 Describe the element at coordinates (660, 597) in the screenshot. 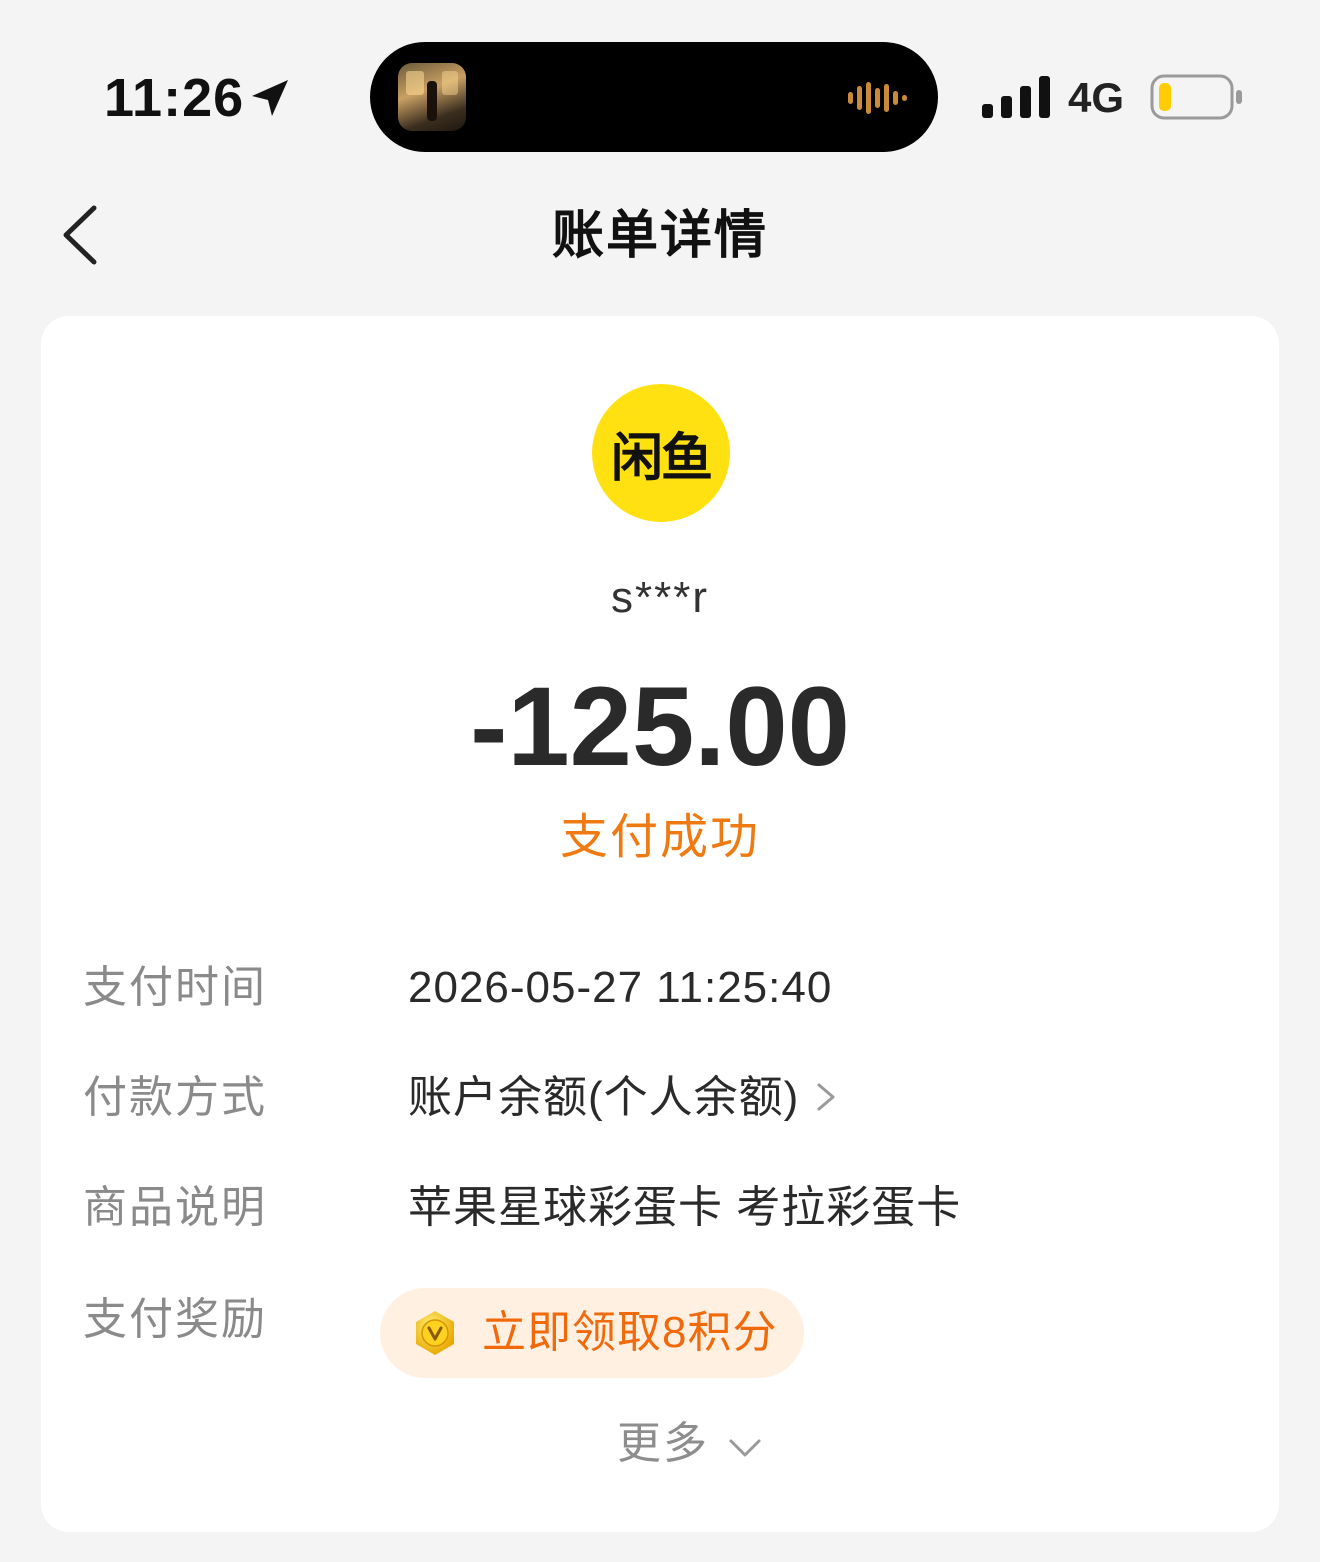

I see `merchant-name: s***r` at that location.